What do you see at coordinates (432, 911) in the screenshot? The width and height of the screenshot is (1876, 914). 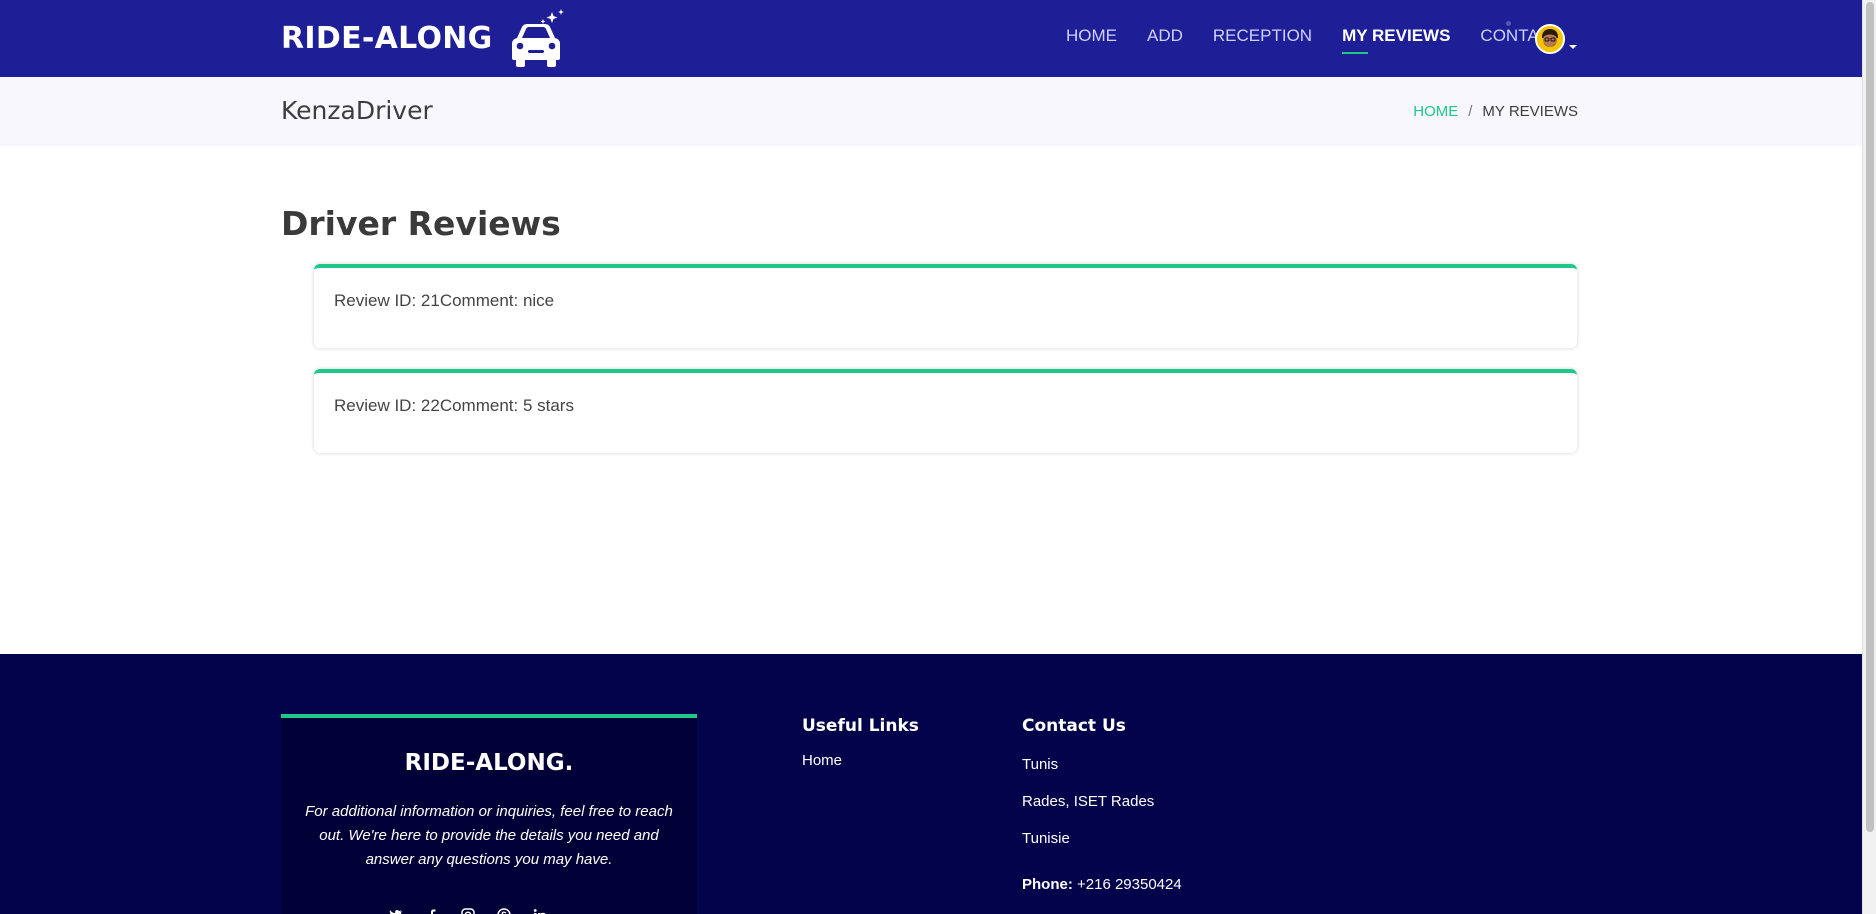 I see `facebook-icon` at bounding box center [432, 911].